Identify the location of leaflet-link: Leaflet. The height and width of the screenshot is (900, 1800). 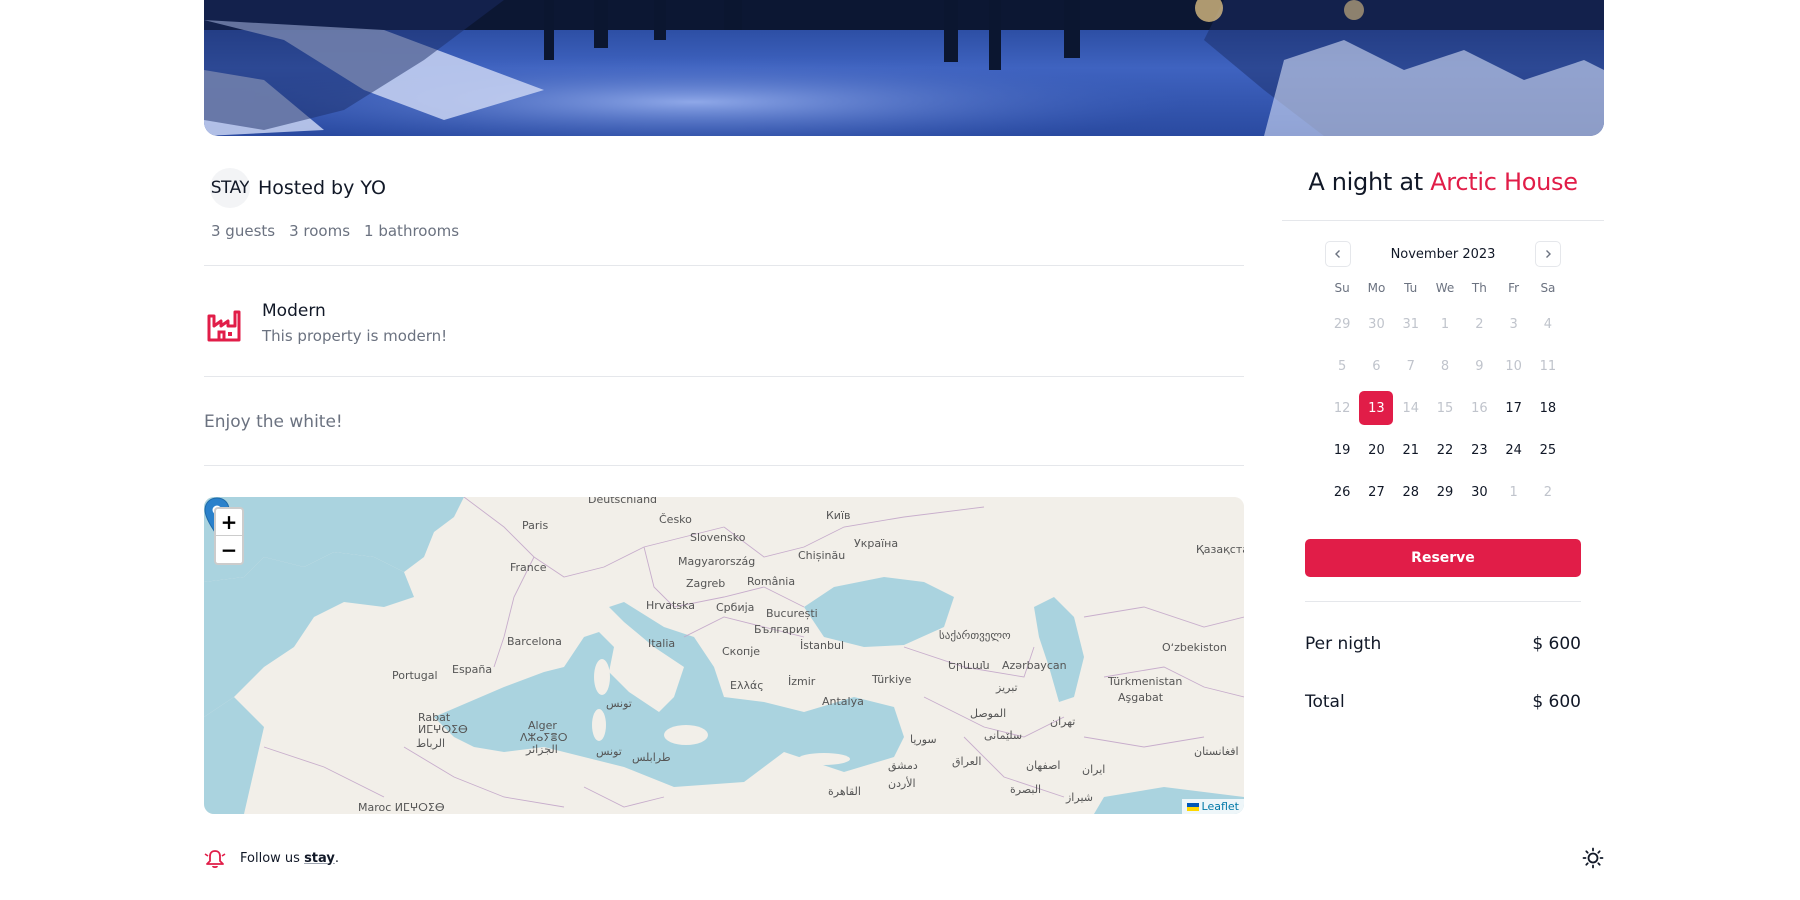
(1220, 806).